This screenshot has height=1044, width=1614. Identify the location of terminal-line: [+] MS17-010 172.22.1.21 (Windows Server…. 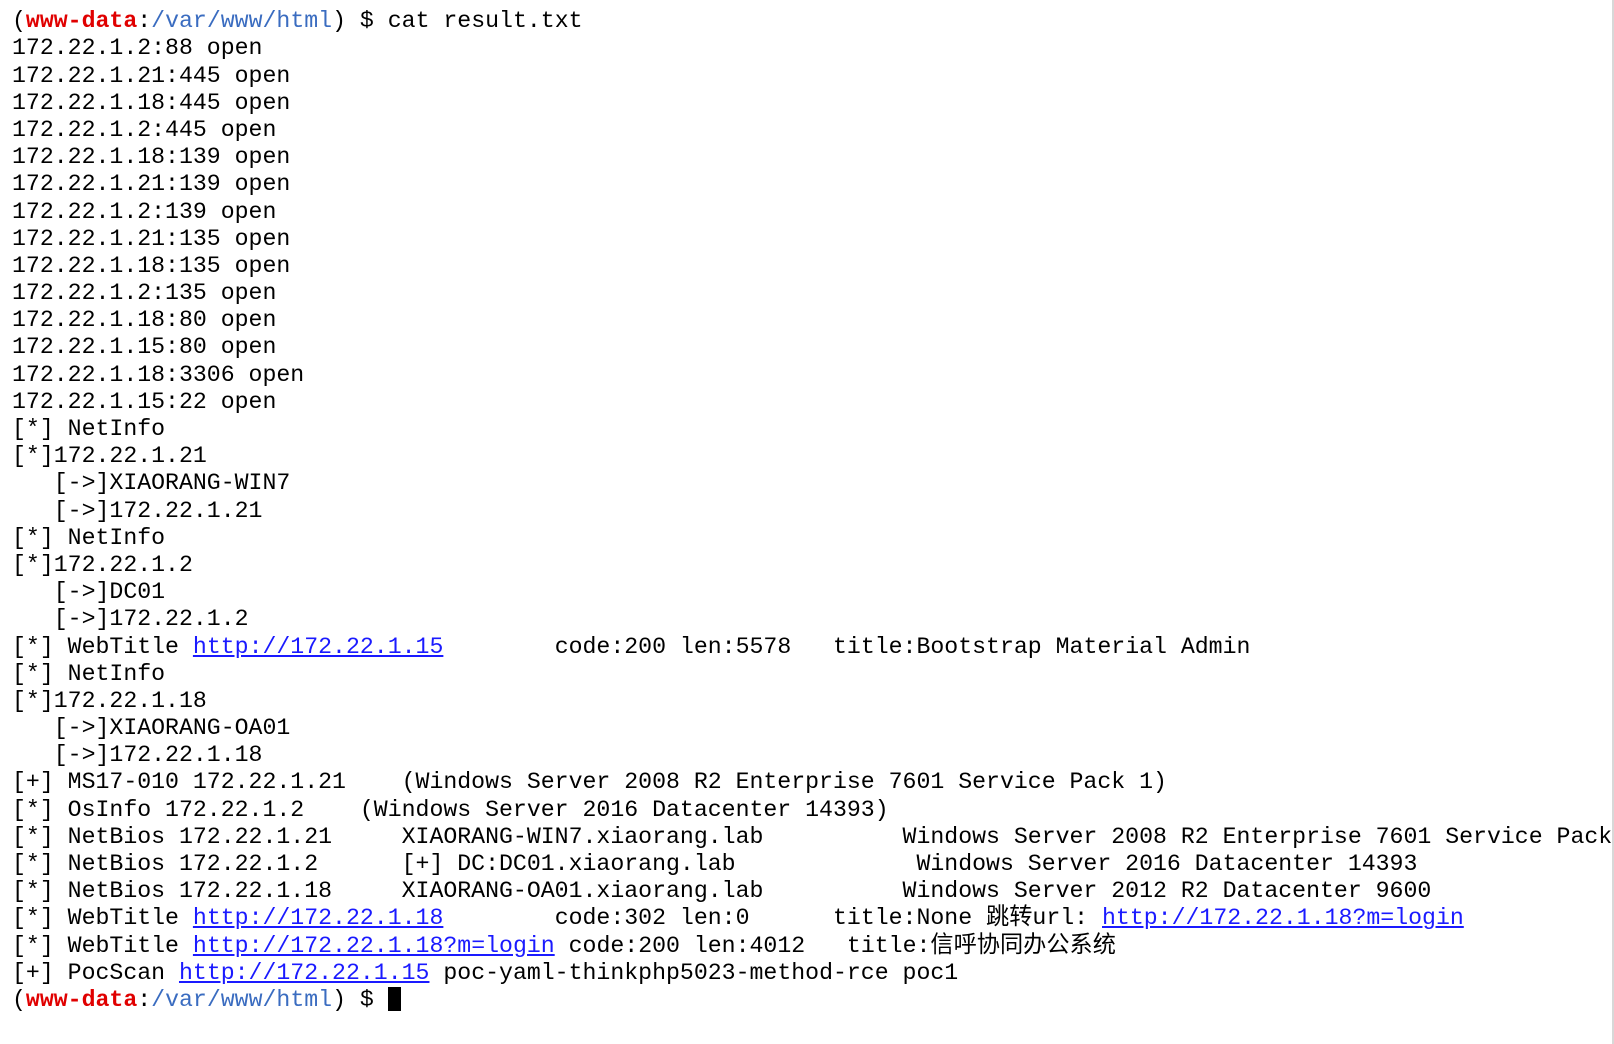
(813, 782).